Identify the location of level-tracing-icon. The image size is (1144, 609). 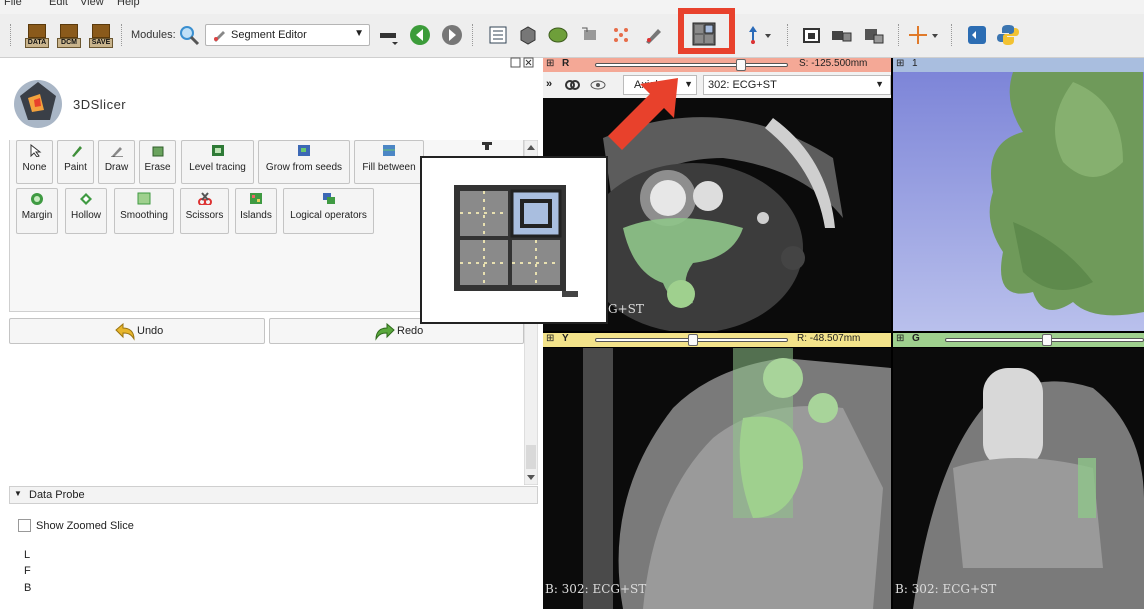
(217, 150).